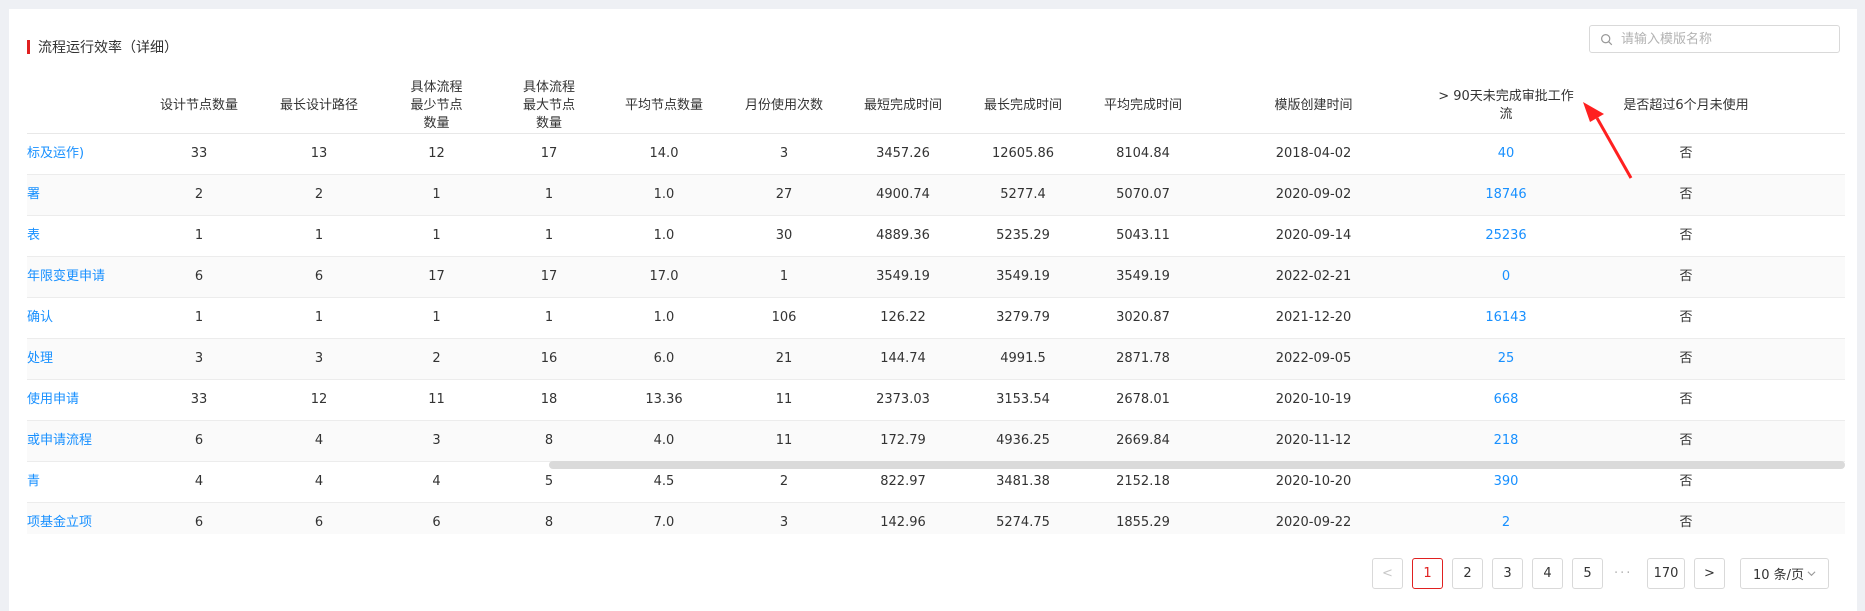 The image size is (1865, 611). What do you see at coordinates (1506, 105) in the screenshot?
I see `column-header-pending-90-days-text: > 90天未完成审批工作流` at bounding box center [1506, 105].